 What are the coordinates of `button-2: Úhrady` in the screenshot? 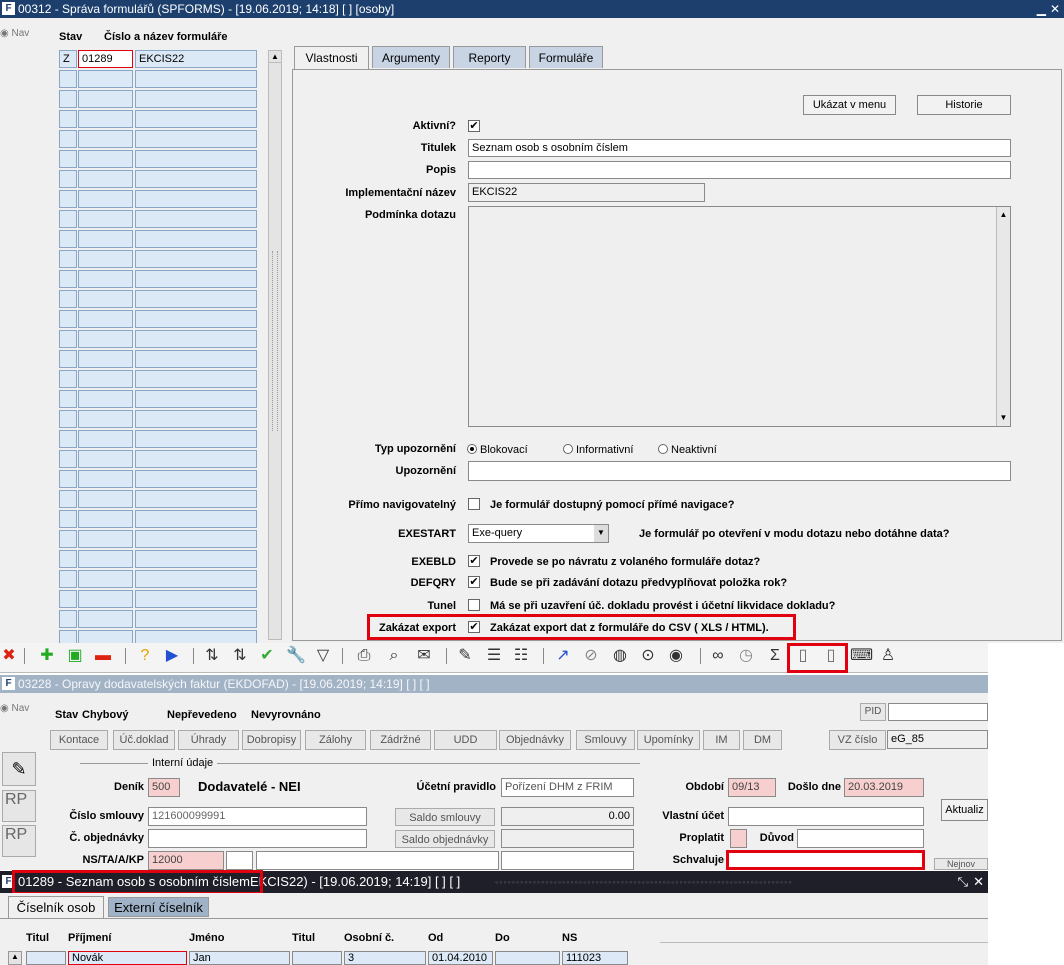 It's located at (208, 740).